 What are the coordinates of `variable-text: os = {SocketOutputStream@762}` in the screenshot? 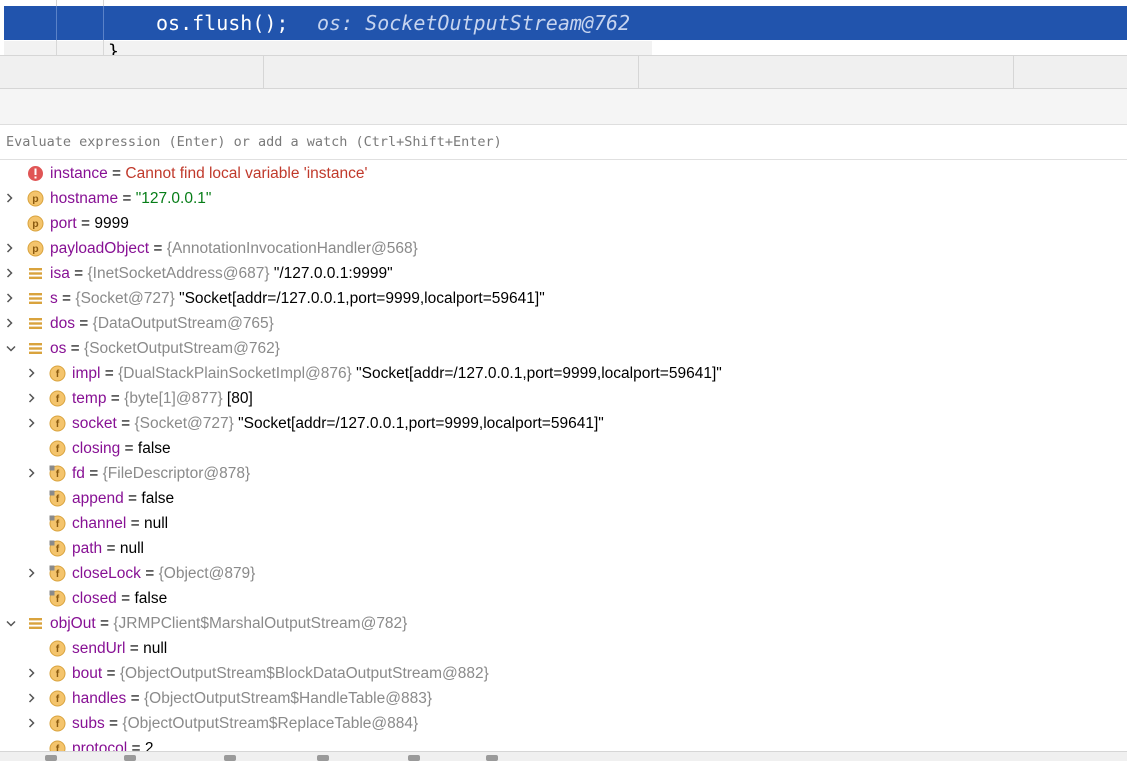 It's located at (165, 348).